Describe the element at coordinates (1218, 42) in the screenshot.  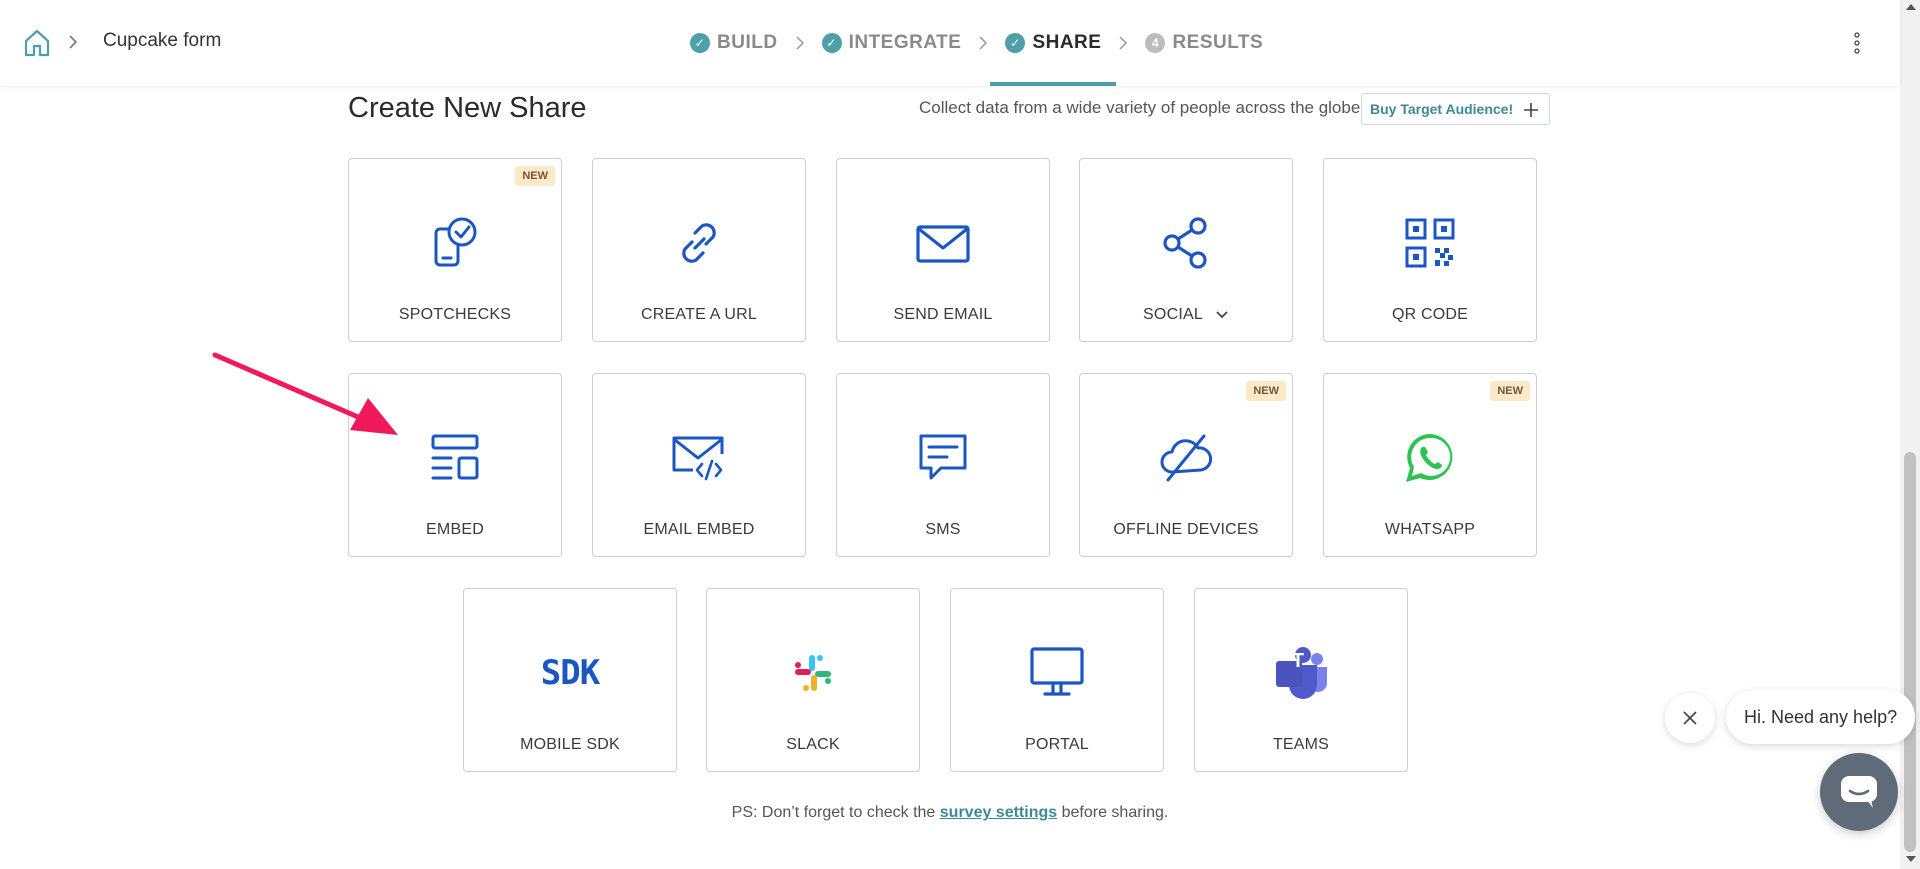
I see `step-results-label: RESULTS` at that location.